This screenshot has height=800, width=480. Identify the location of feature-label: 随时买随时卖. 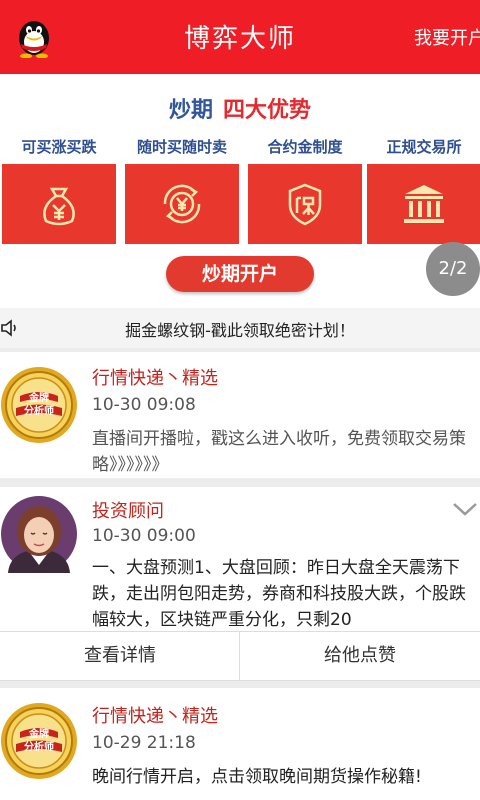
(181, 147).